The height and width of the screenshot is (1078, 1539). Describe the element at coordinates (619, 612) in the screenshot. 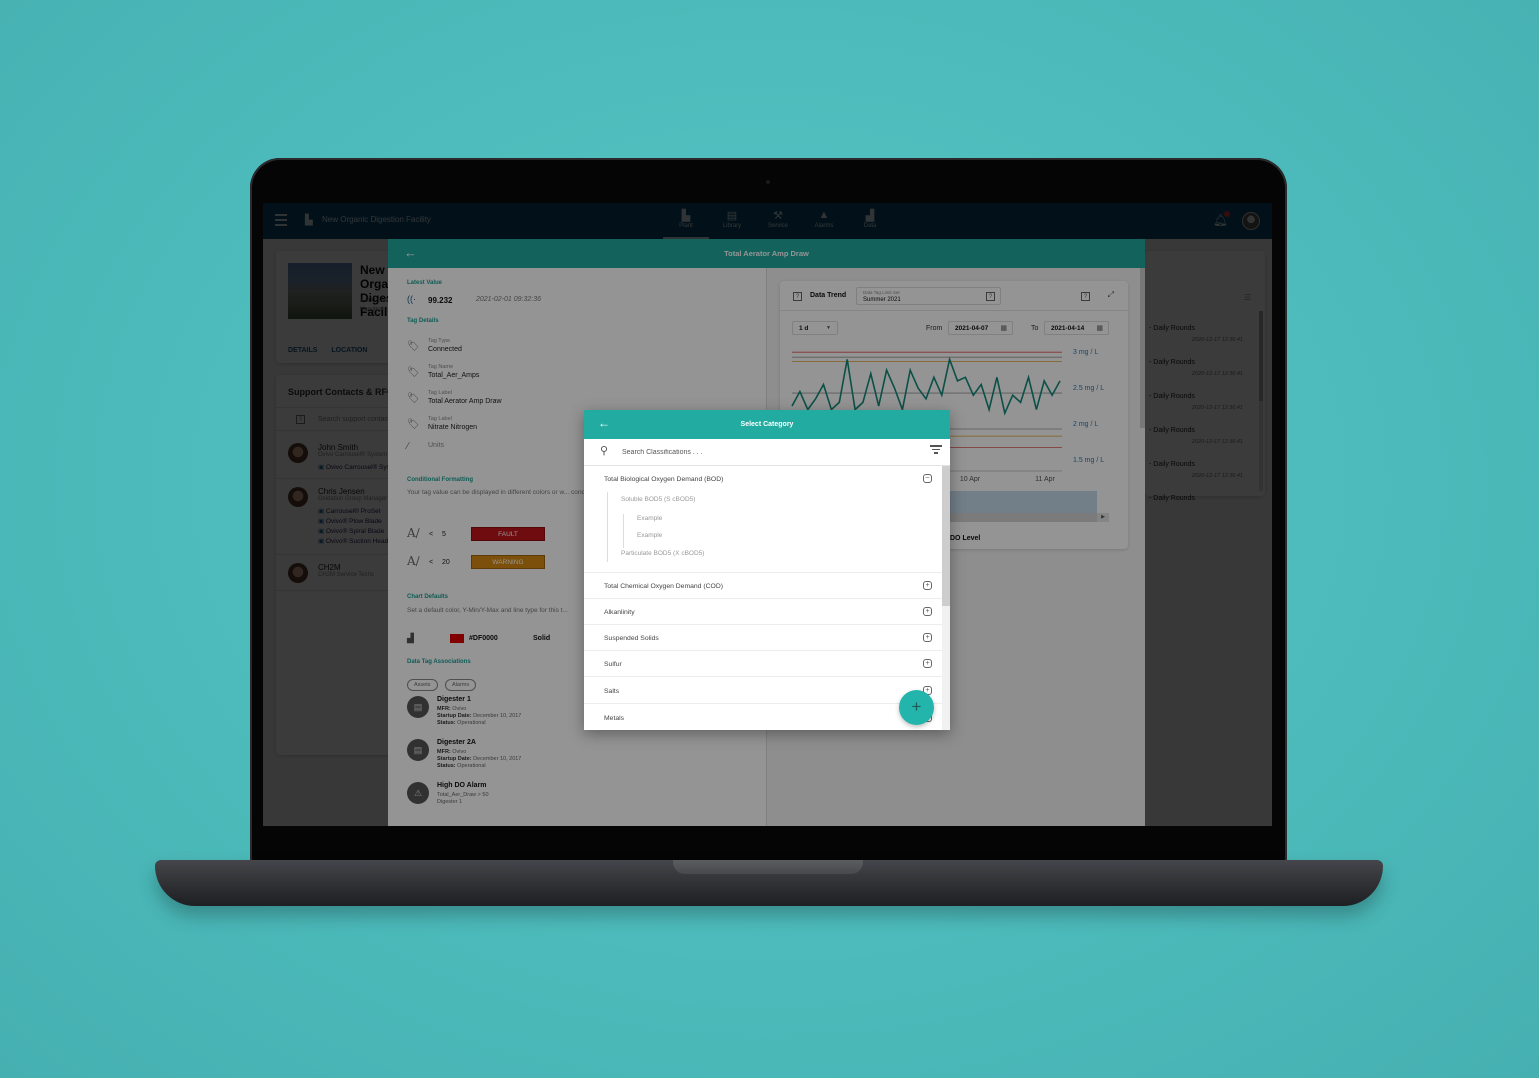

I see `category-label: Alkanlinity` at that location.